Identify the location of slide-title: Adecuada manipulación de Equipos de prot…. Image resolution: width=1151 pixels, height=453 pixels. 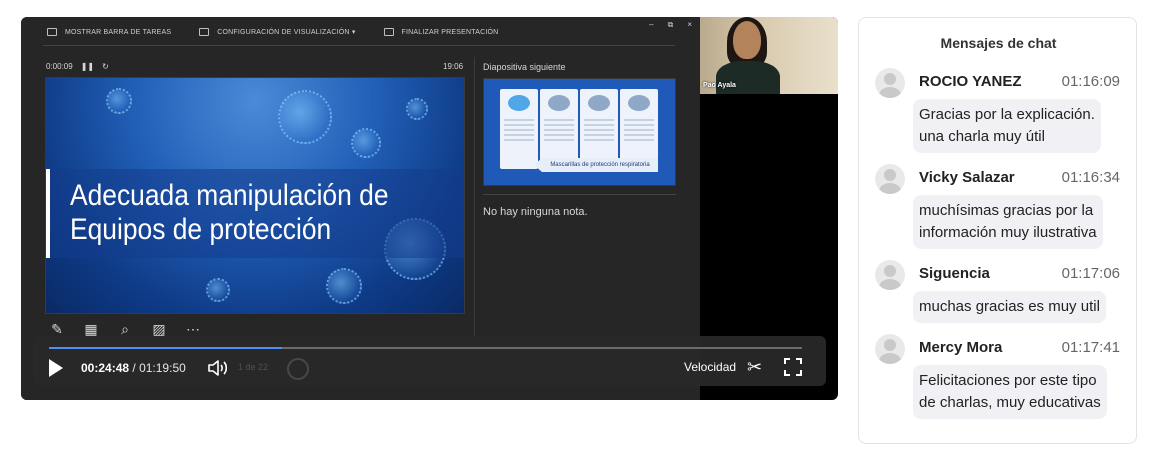
(241, 213).